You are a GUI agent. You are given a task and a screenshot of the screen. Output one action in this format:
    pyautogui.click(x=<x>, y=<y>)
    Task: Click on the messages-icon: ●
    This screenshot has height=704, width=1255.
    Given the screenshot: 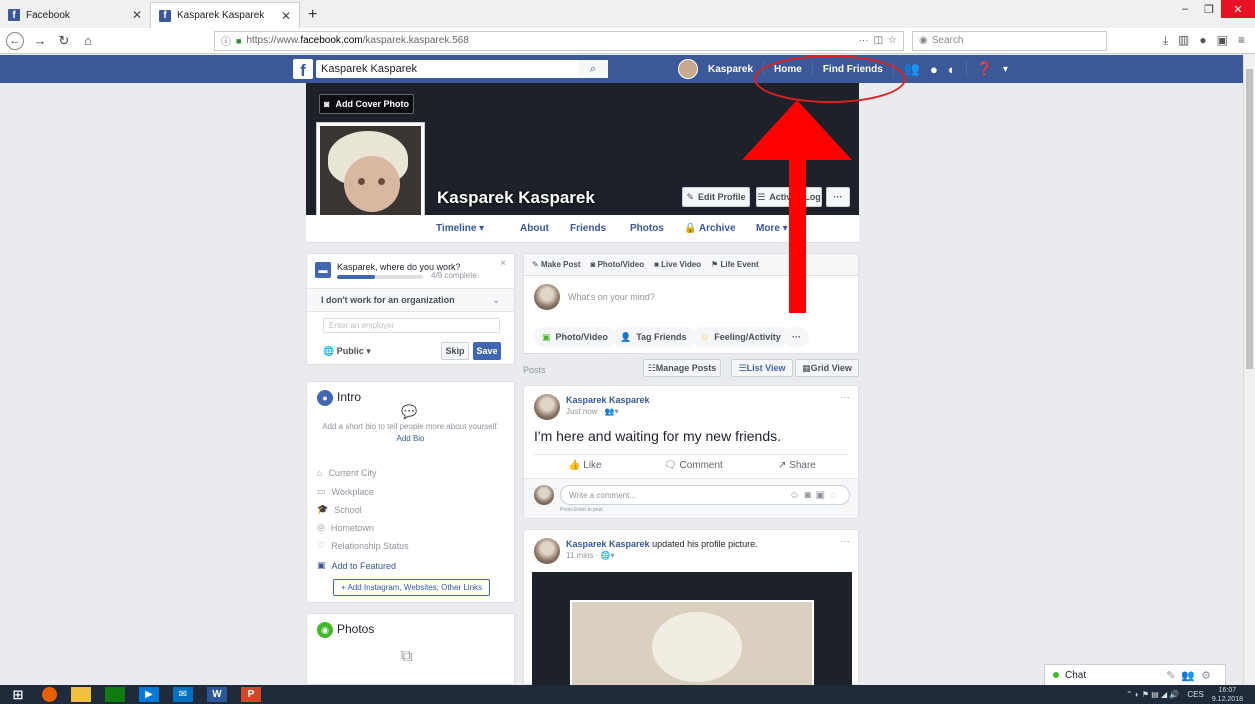 What is the action you would take?
    pyautogui.click(x=934, y=69)
    